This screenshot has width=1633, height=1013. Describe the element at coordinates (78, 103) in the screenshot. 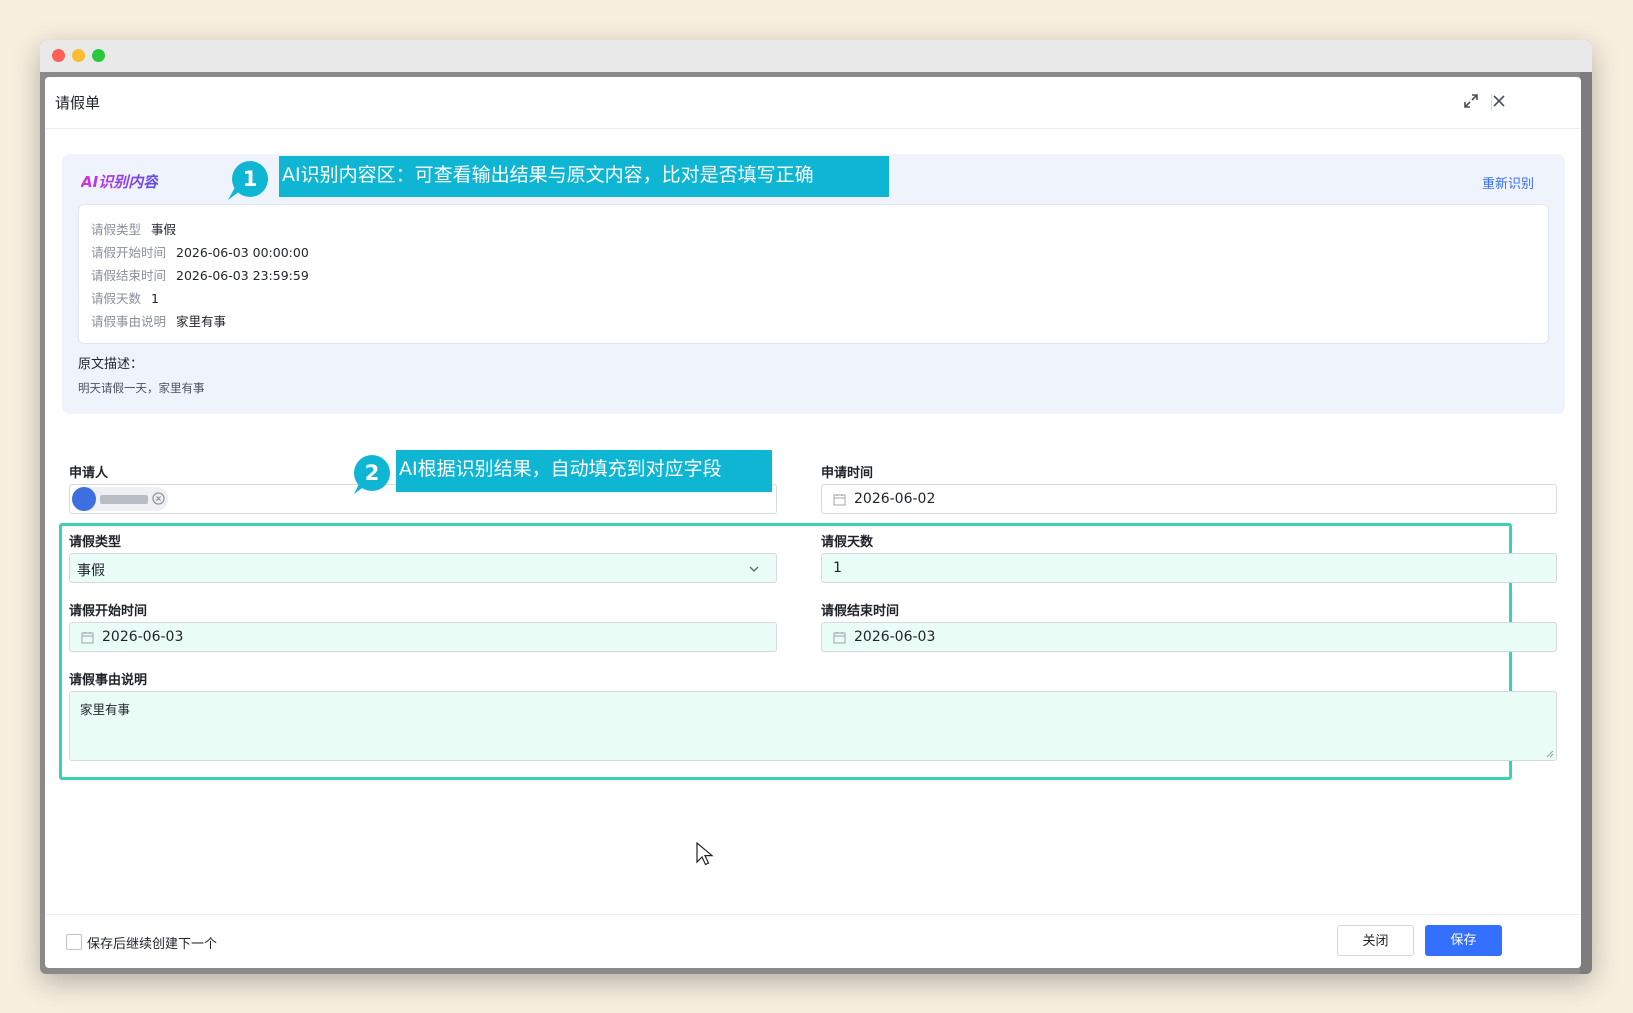

I see `dialog-title: 请假单` at that location.